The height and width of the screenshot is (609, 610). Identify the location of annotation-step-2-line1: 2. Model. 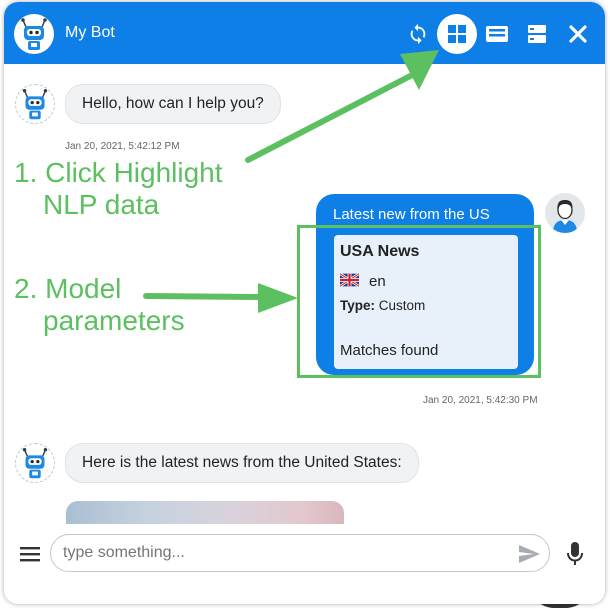
(68, 288).